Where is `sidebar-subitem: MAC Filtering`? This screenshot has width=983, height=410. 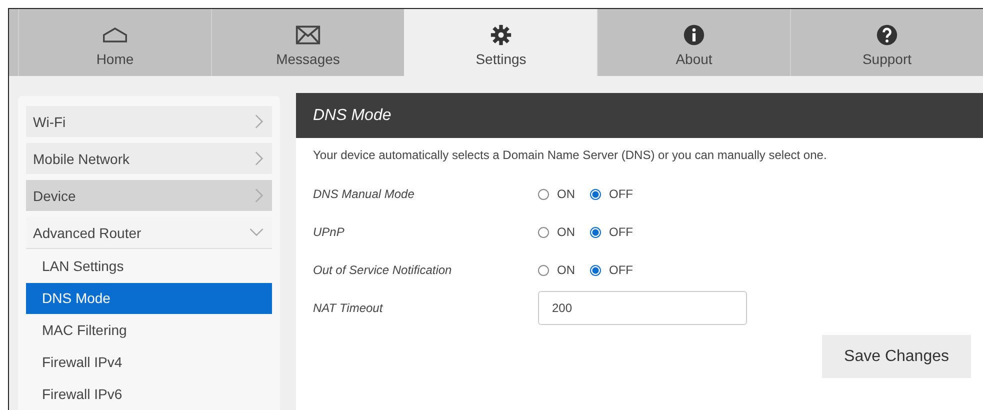 sidebar-subitem: MAC Filtering is located at coordinates (149, 330).